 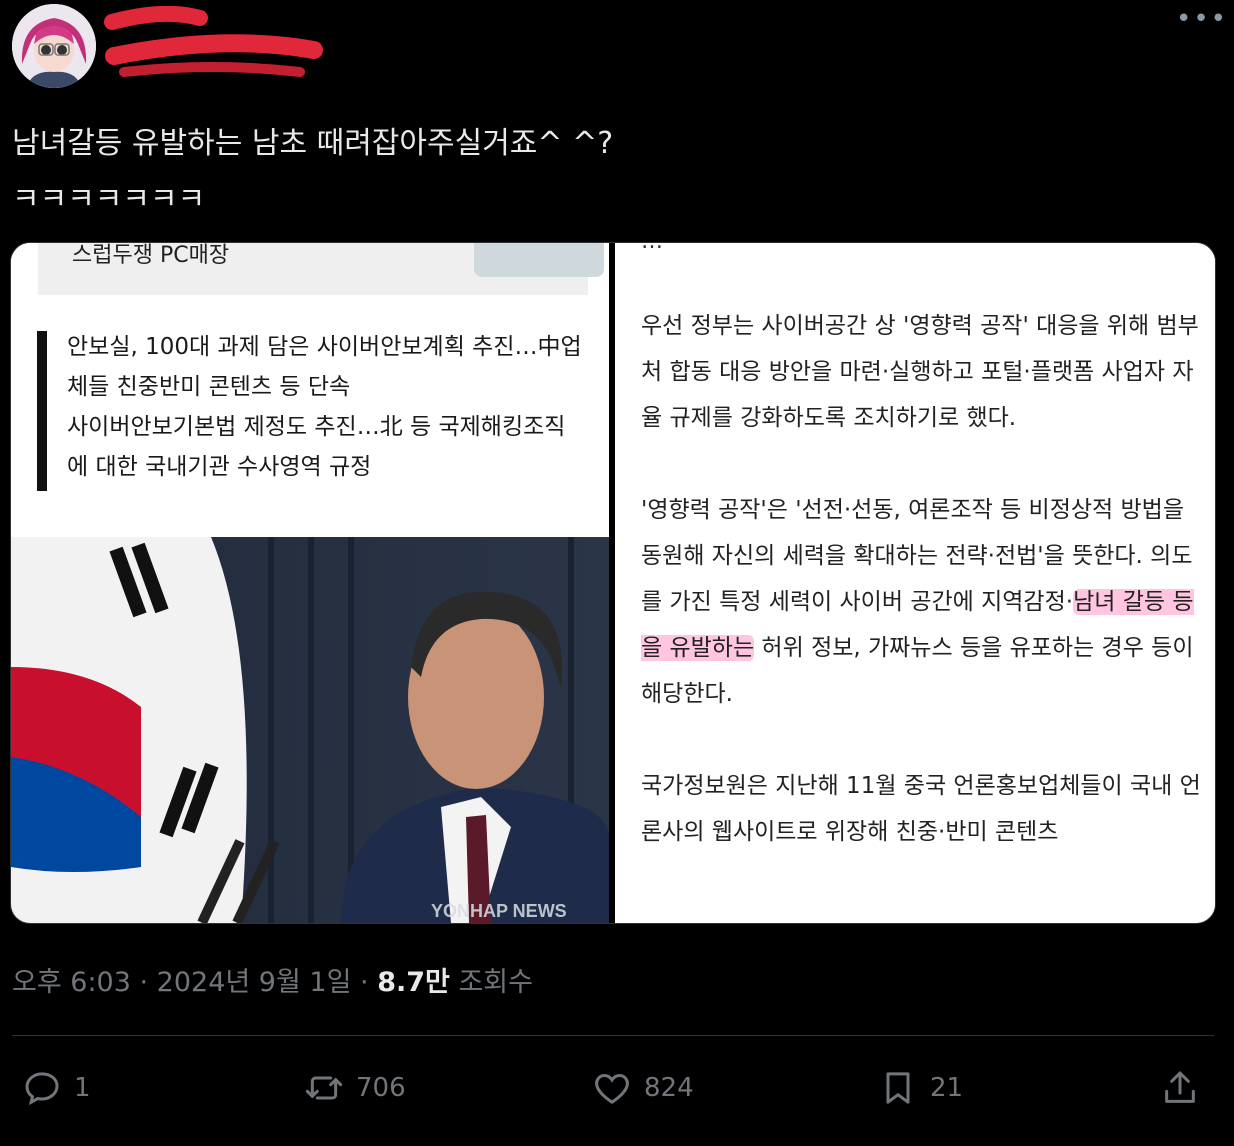 I want to click on redacted-username, so click(x=213, y=41).